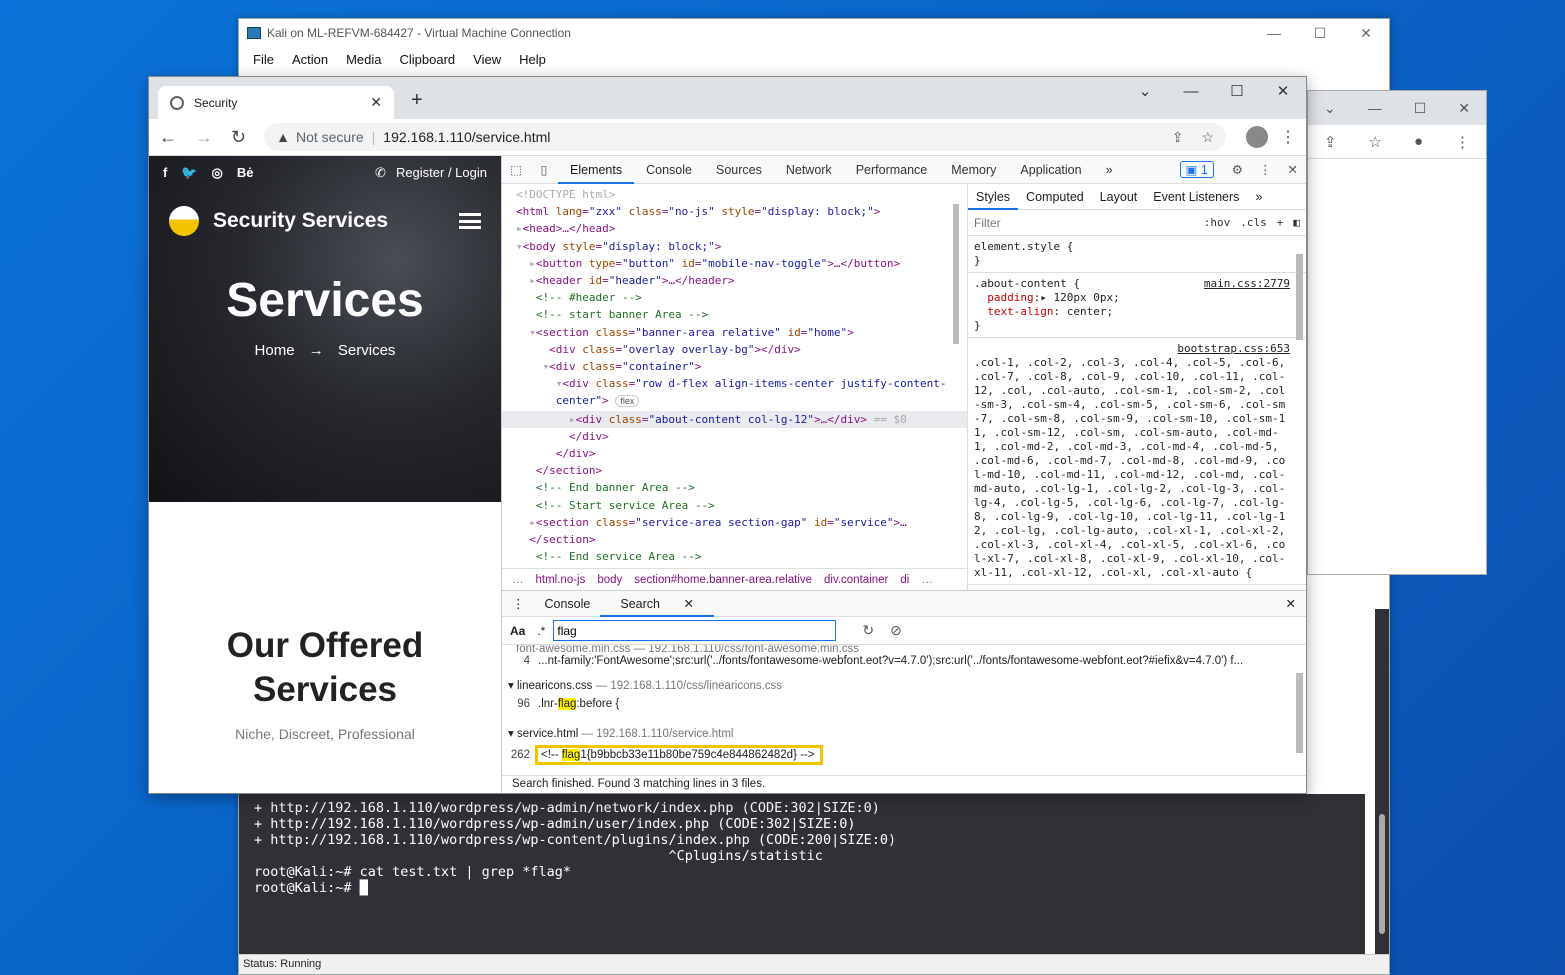 Image resolution: width=1565 pixels, height=975 pixels. What do you see at coordinates (300, 221) in the screenshot?
I see `brand-name: Security Services` at bounding box center [300, 221].